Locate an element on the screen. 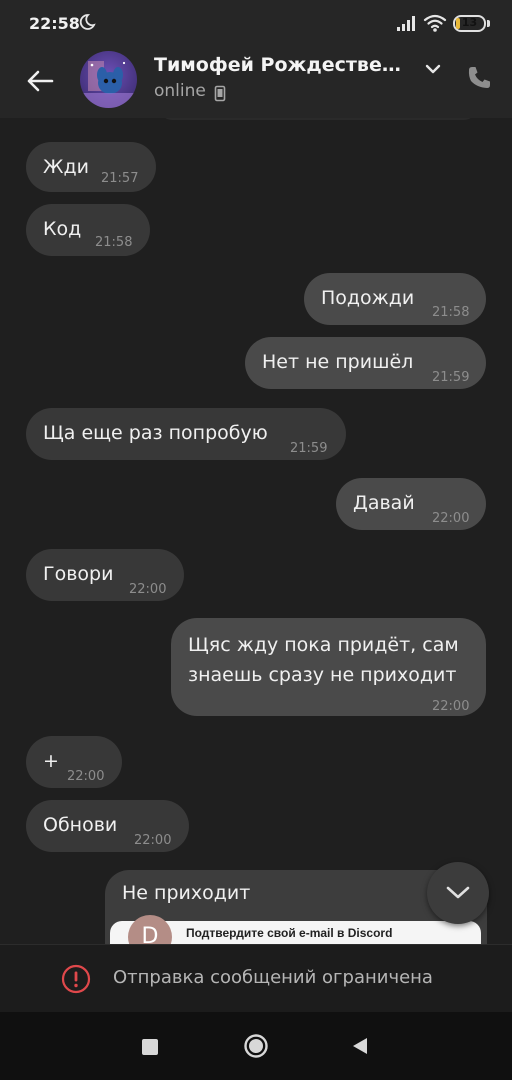 Image resolution: width=512 pixels, height=1080 pixels. message-bubble: Жди 21:57 is located at coordinates (91, 167).